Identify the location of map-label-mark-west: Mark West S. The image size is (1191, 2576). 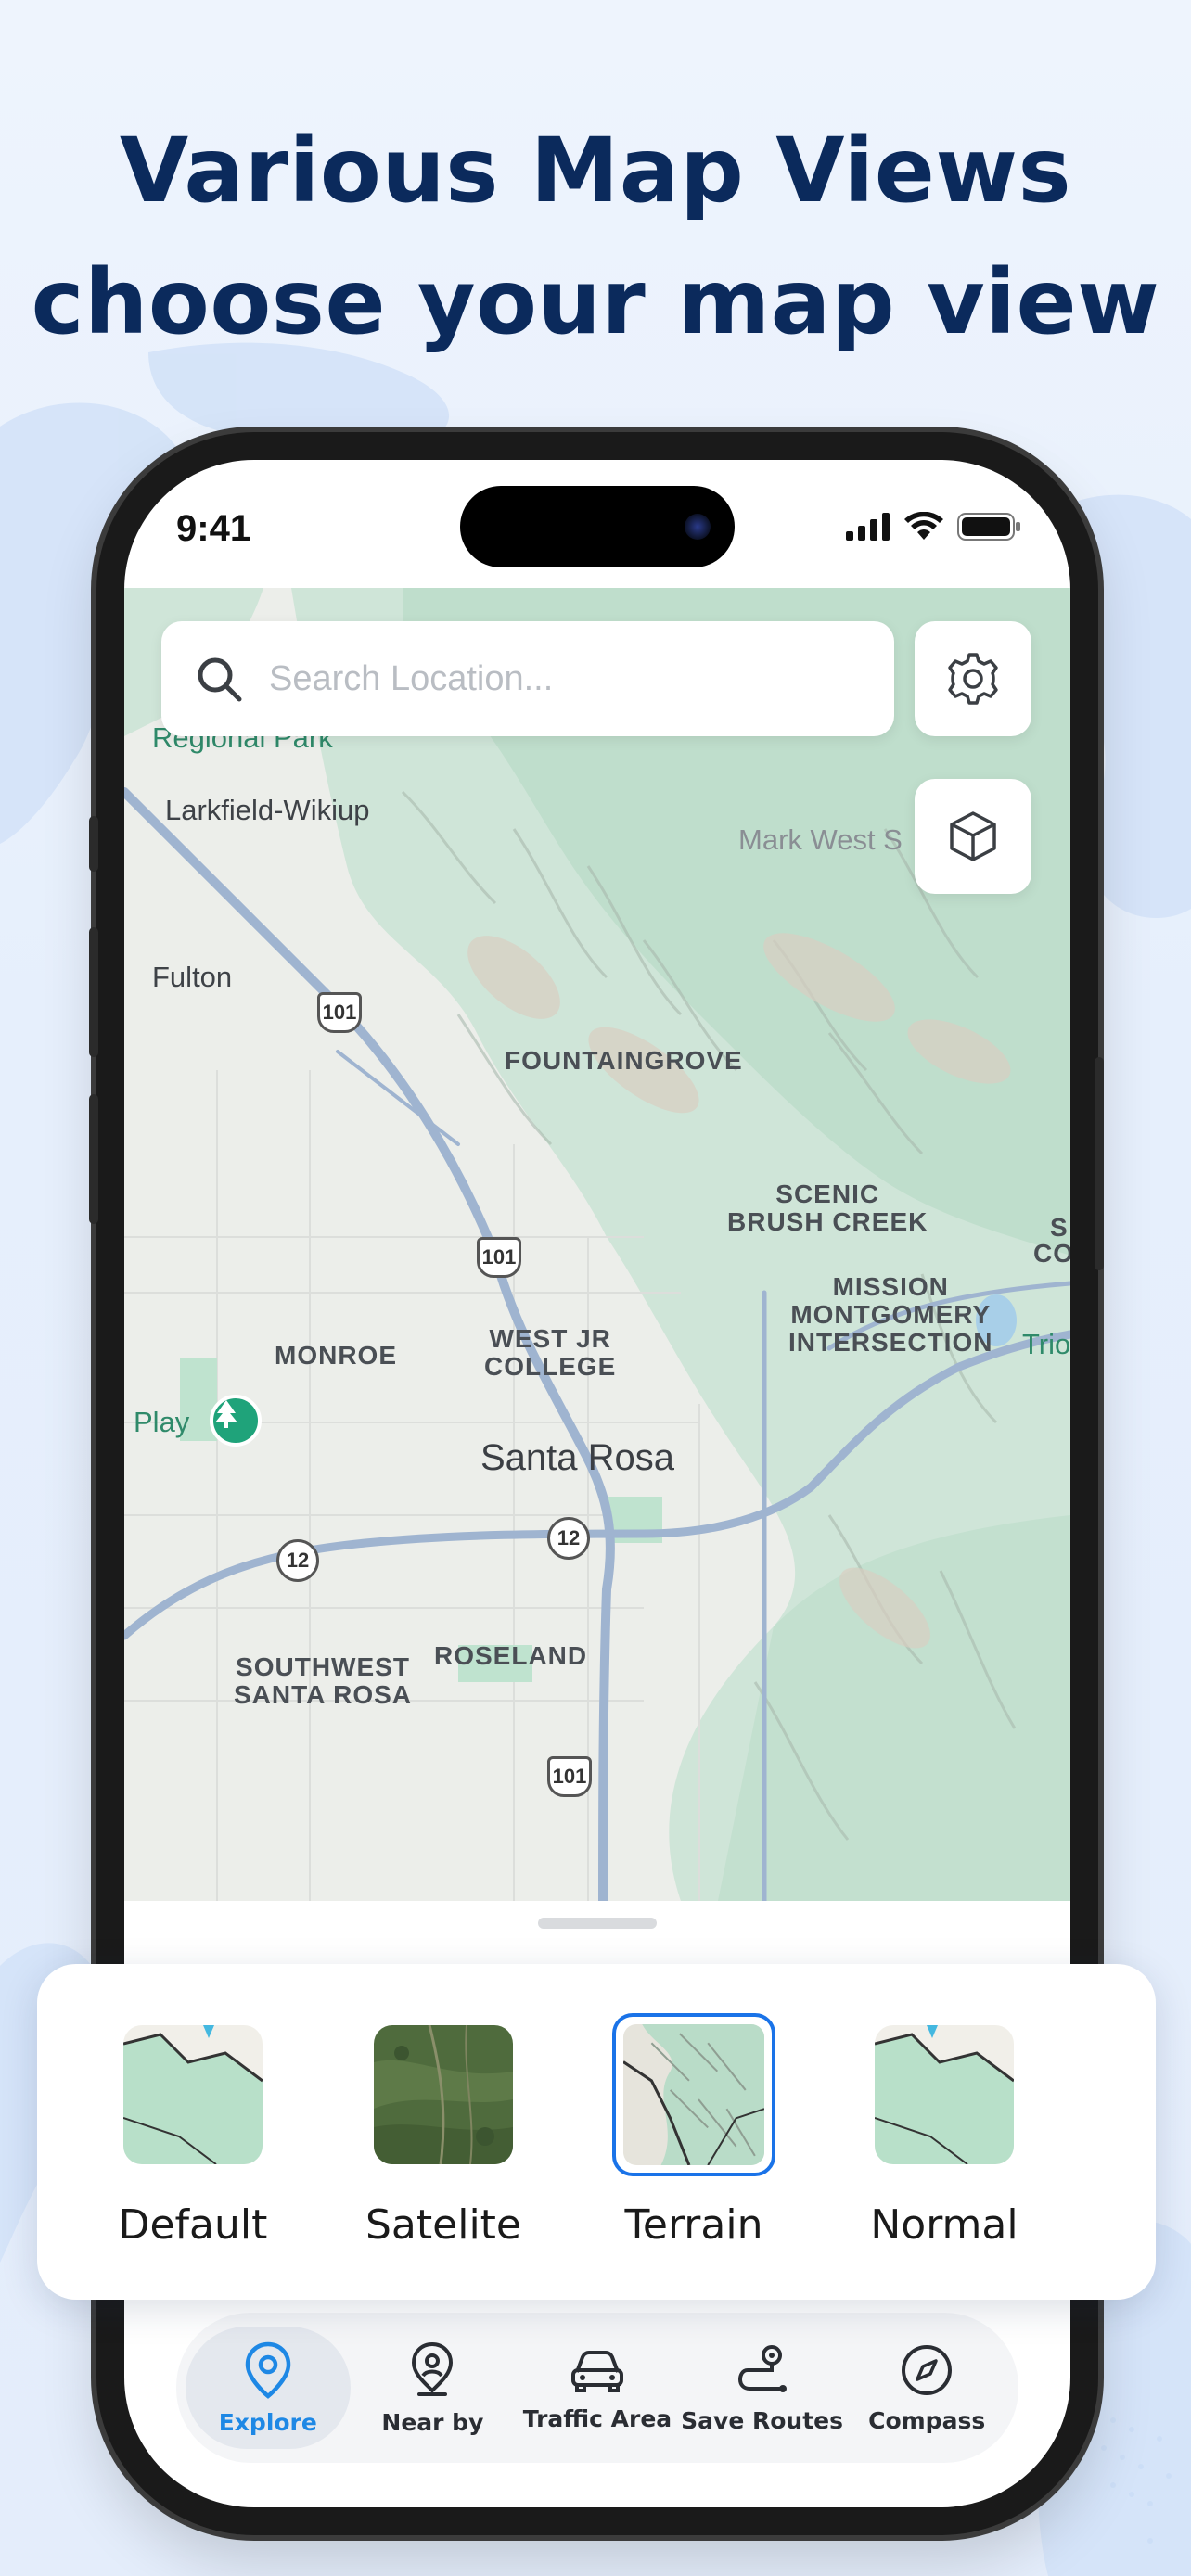
(820, 839).